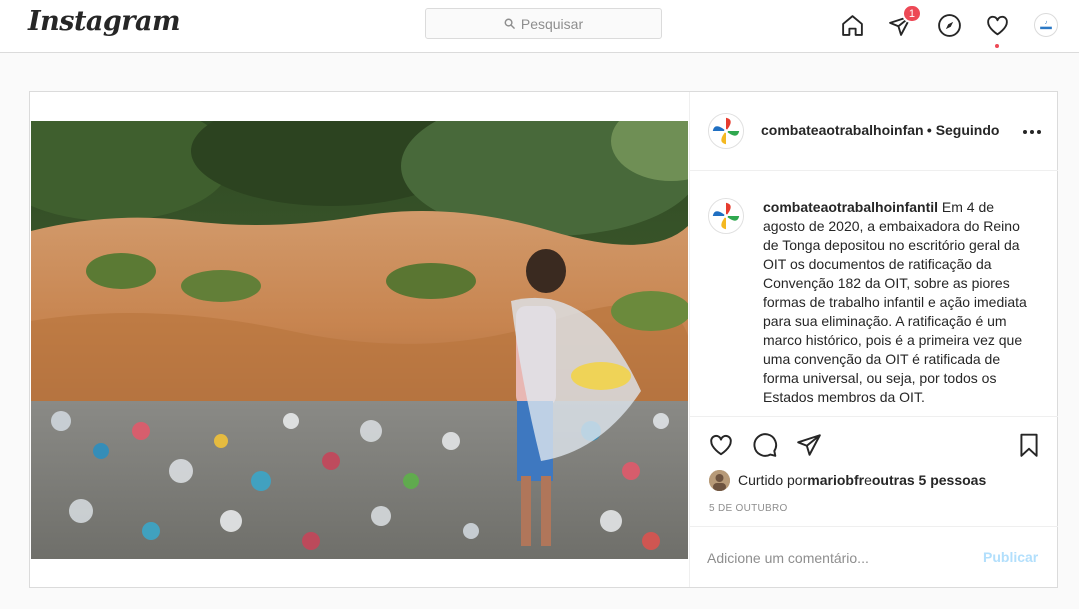 This screenshot has height=609, width=1079. I want to click on activity-button, so click(997, 29).